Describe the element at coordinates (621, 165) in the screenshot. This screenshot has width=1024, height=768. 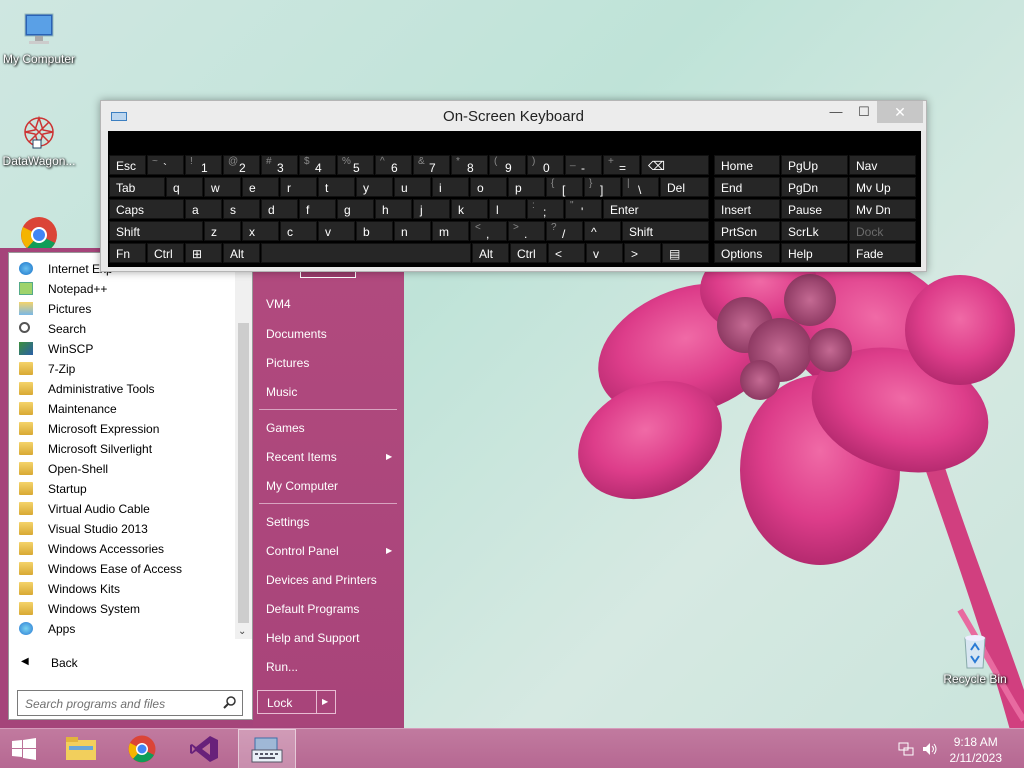
I see `key: + =` at that location.